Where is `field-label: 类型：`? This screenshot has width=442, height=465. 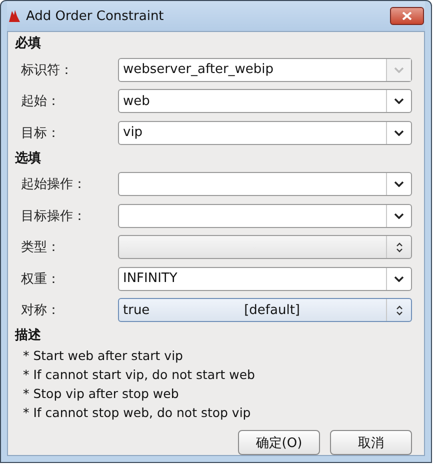 field-label: 类型： is located at coordinates (40, 247).